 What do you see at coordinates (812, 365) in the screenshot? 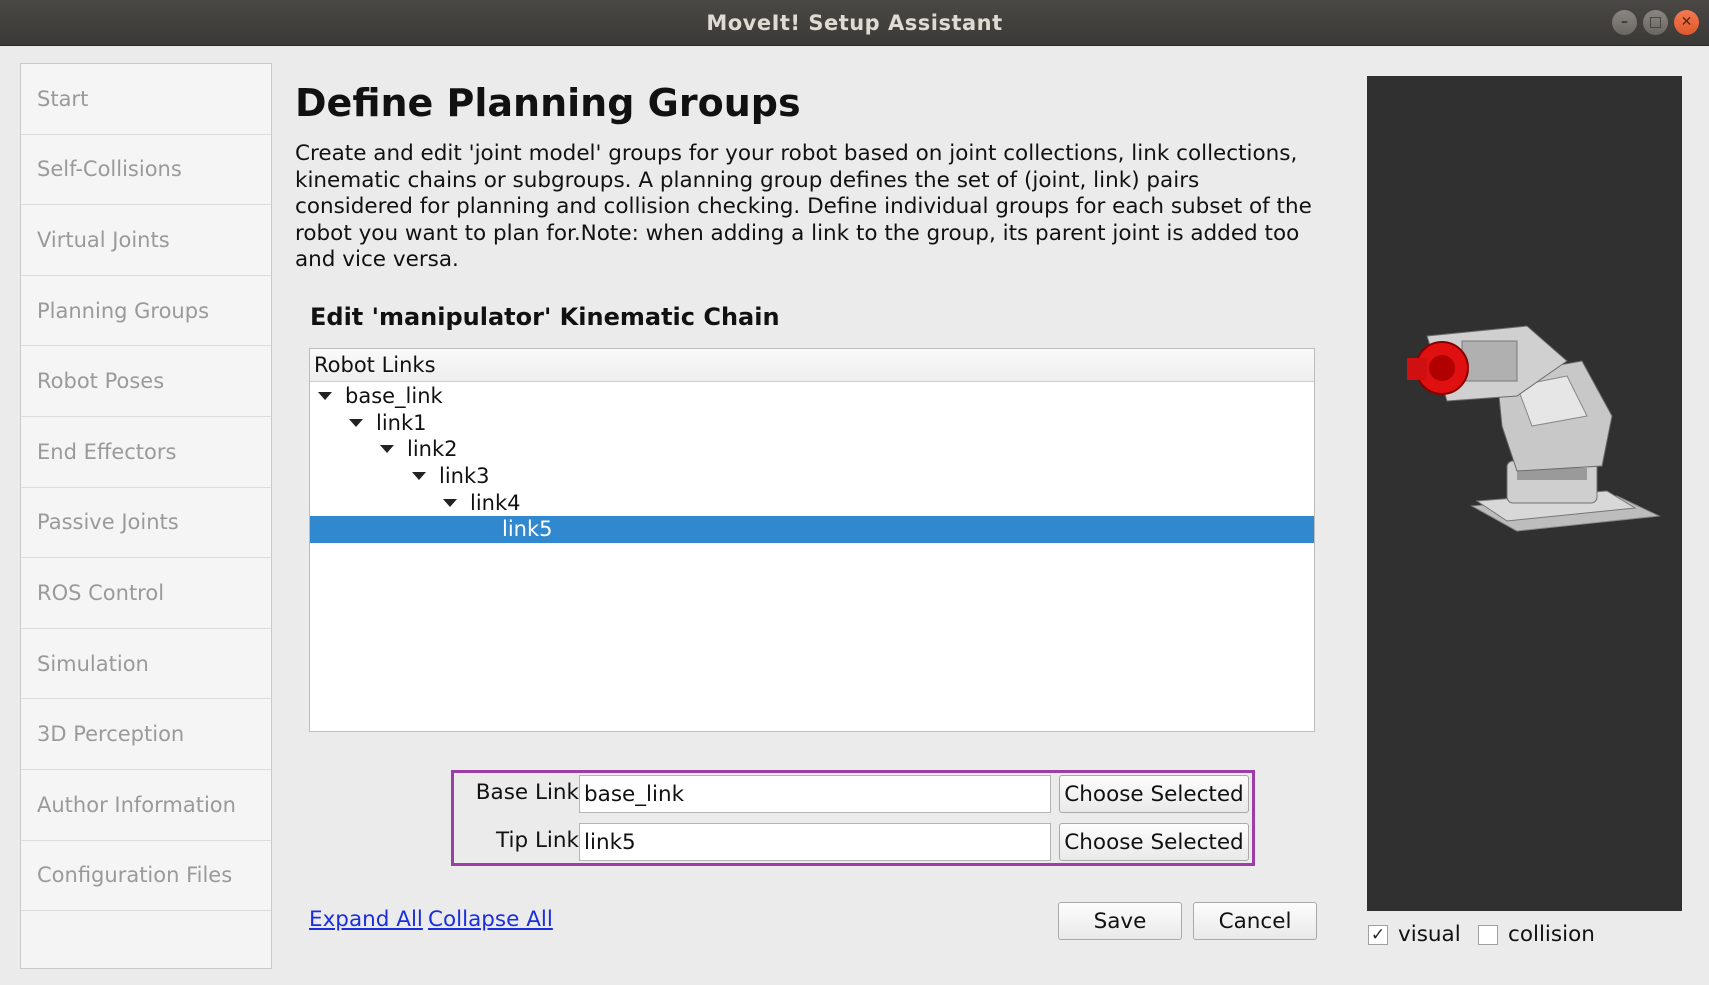
I see `tree-header: Robot Links` at bounding box center [812, 365].